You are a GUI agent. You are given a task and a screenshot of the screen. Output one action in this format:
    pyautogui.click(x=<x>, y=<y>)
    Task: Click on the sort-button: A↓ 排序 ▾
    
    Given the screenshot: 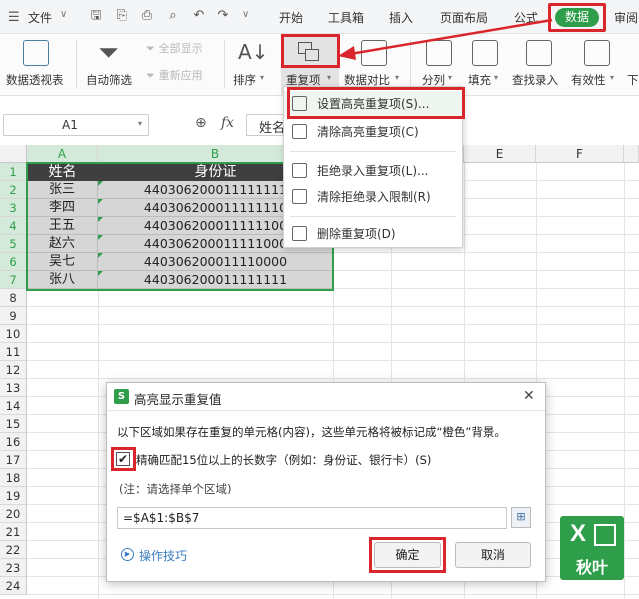 What is the action you would take?
    pyautogui.click(x=250, y=65)
    